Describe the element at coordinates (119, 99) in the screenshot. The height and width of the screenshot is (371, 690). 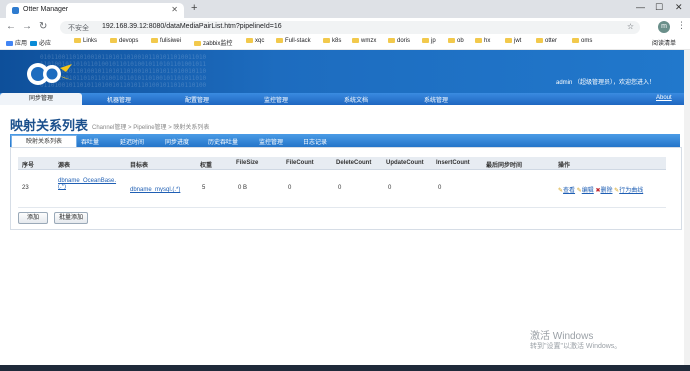
I see `nav-machine-management: 机器管理` at that location.